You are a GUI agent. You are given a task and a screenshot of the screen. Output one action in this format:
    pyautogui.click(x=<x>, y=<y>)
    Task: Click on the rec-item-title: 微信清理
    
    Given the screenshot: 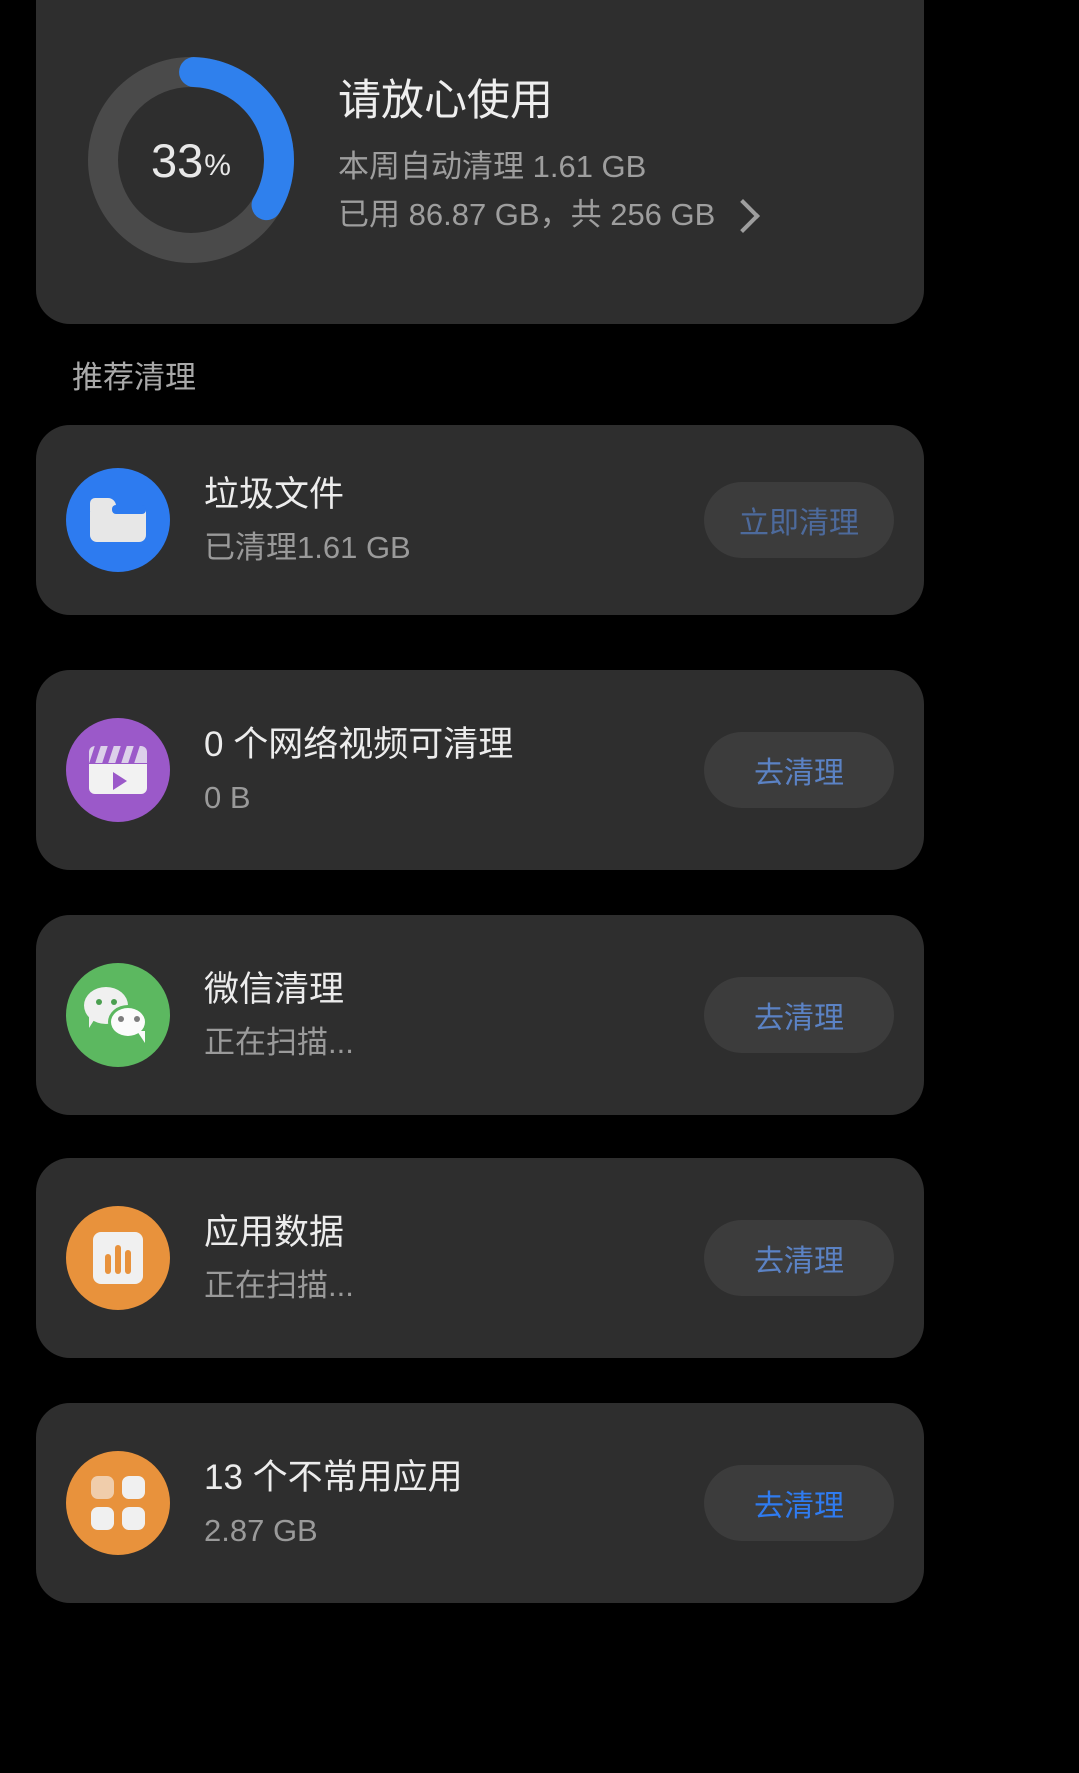 What is the action you would take?
    pyautogui.click(x=274, y=989)
    